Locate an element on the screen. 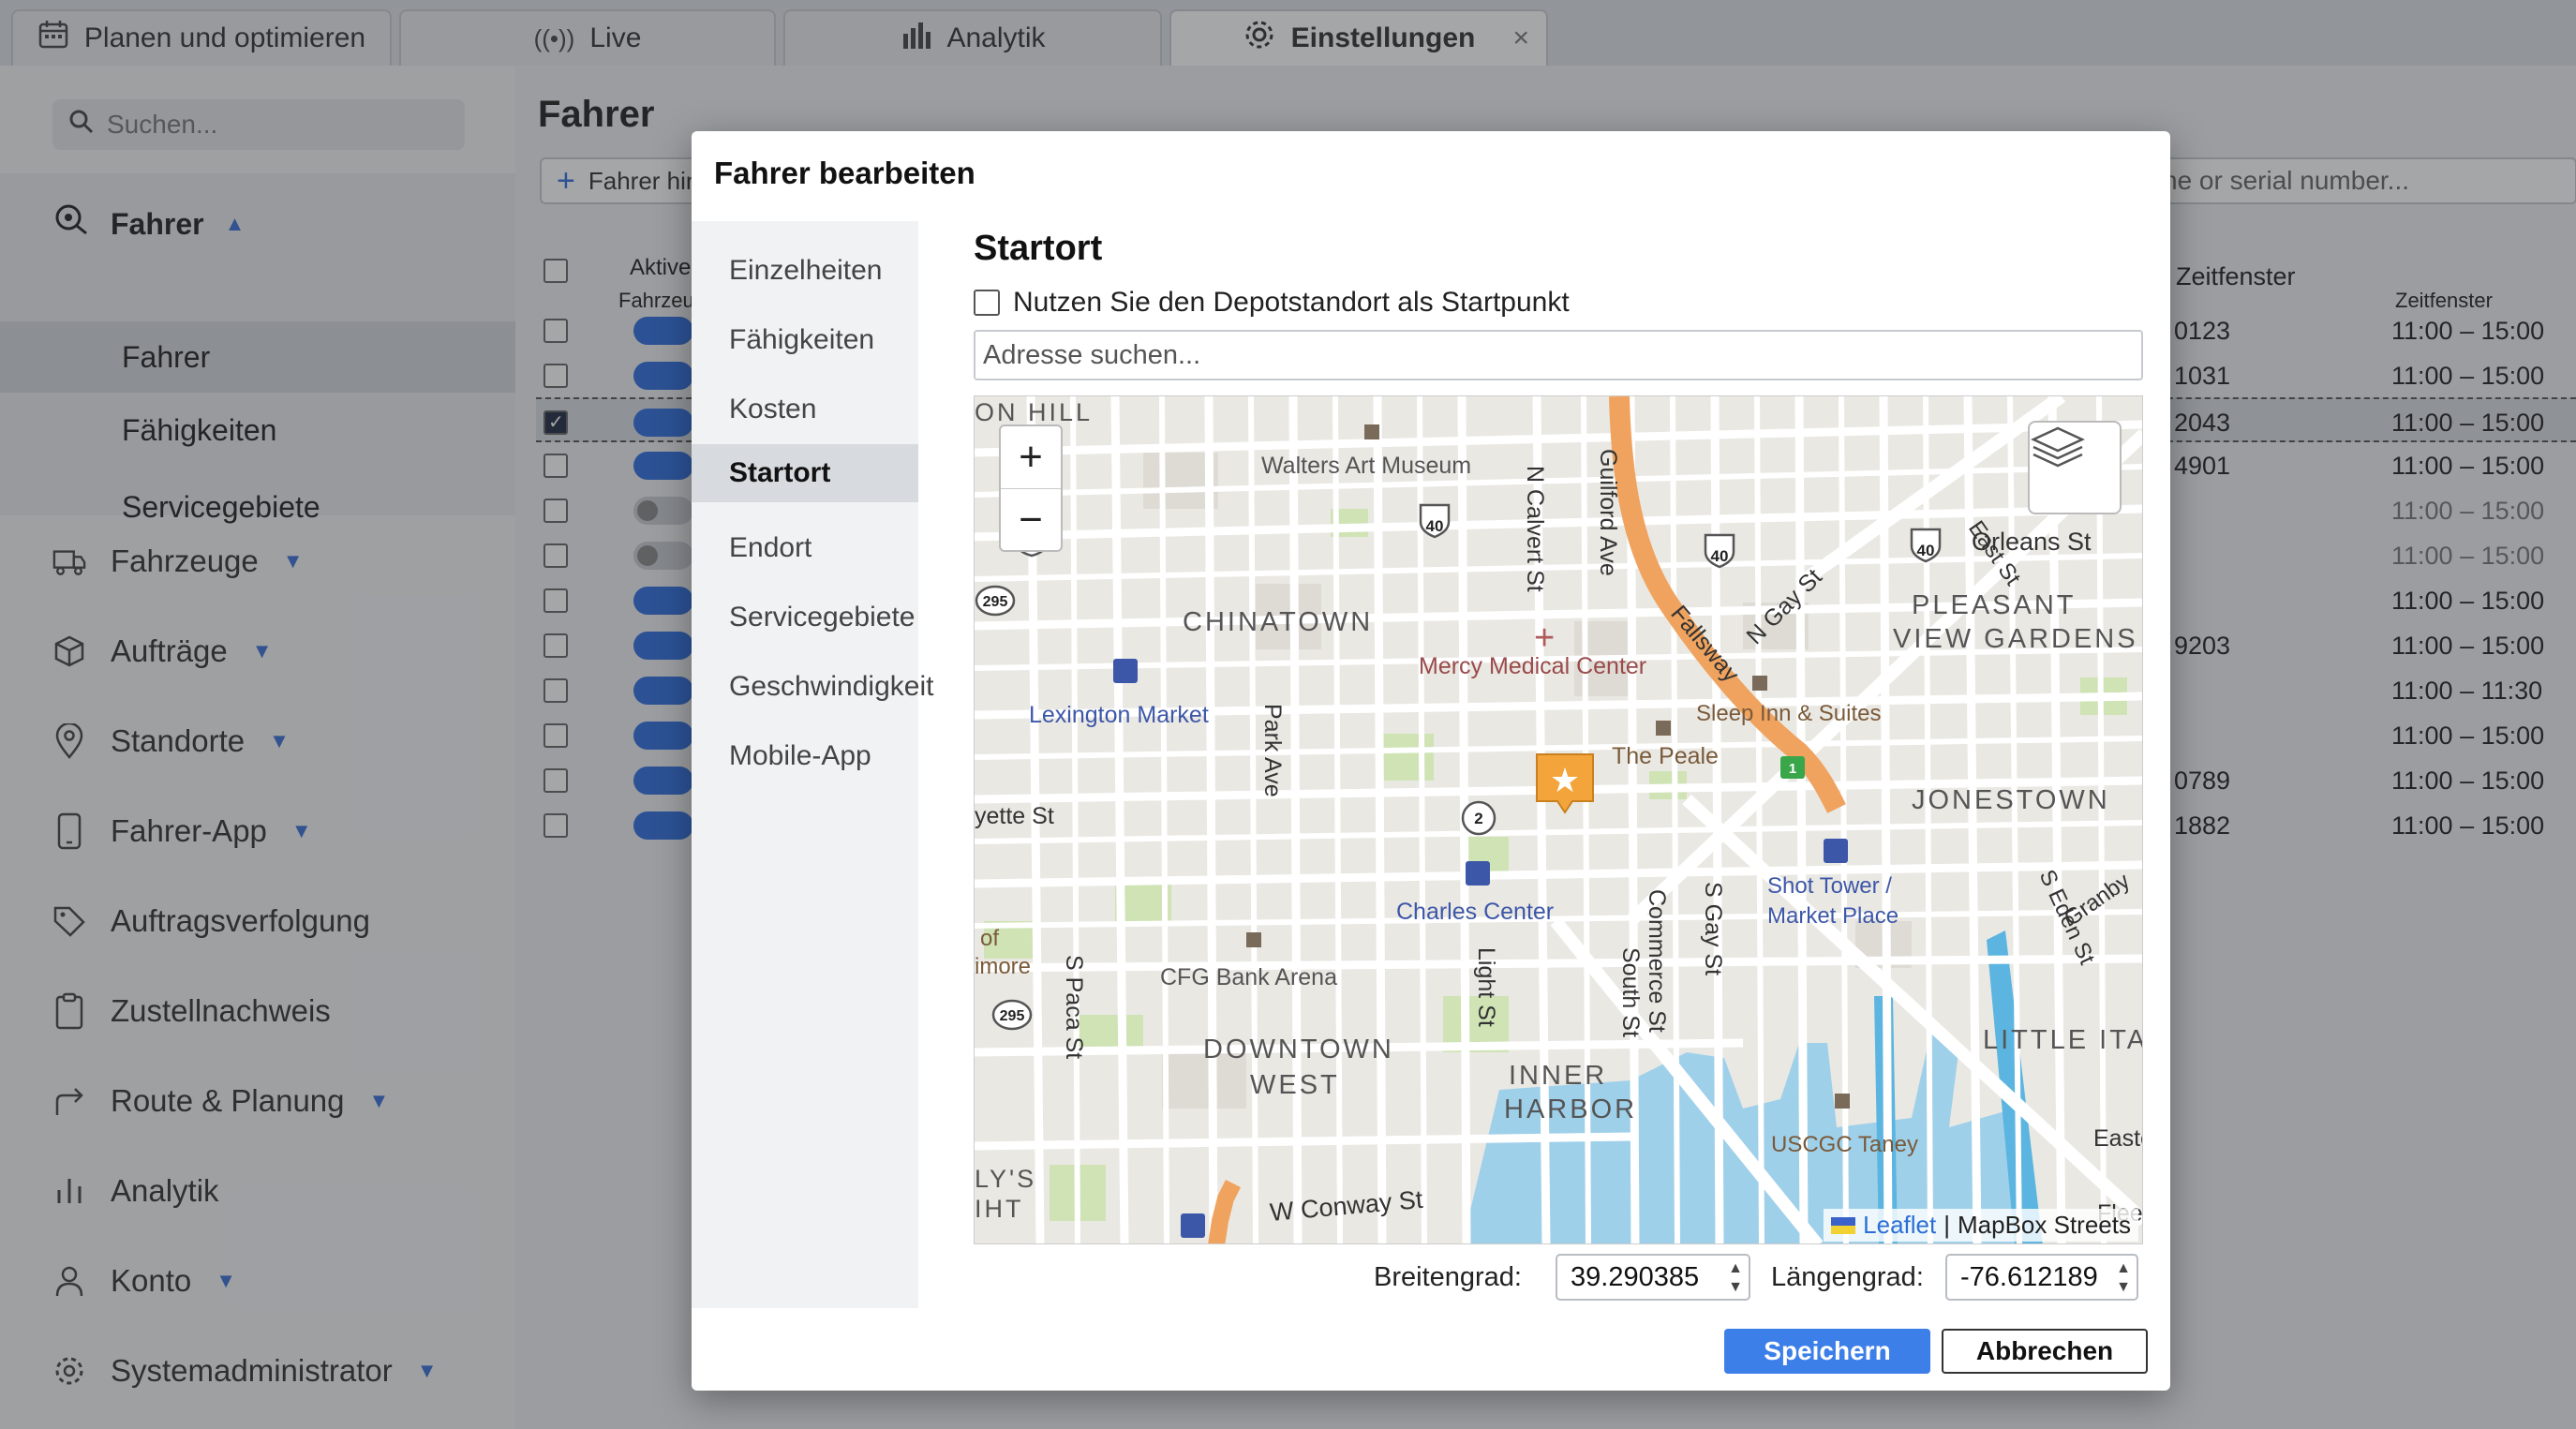 This screenshot has height=1429, width=2576. zoom-in-button: + is located at coordinates (1031, 457).